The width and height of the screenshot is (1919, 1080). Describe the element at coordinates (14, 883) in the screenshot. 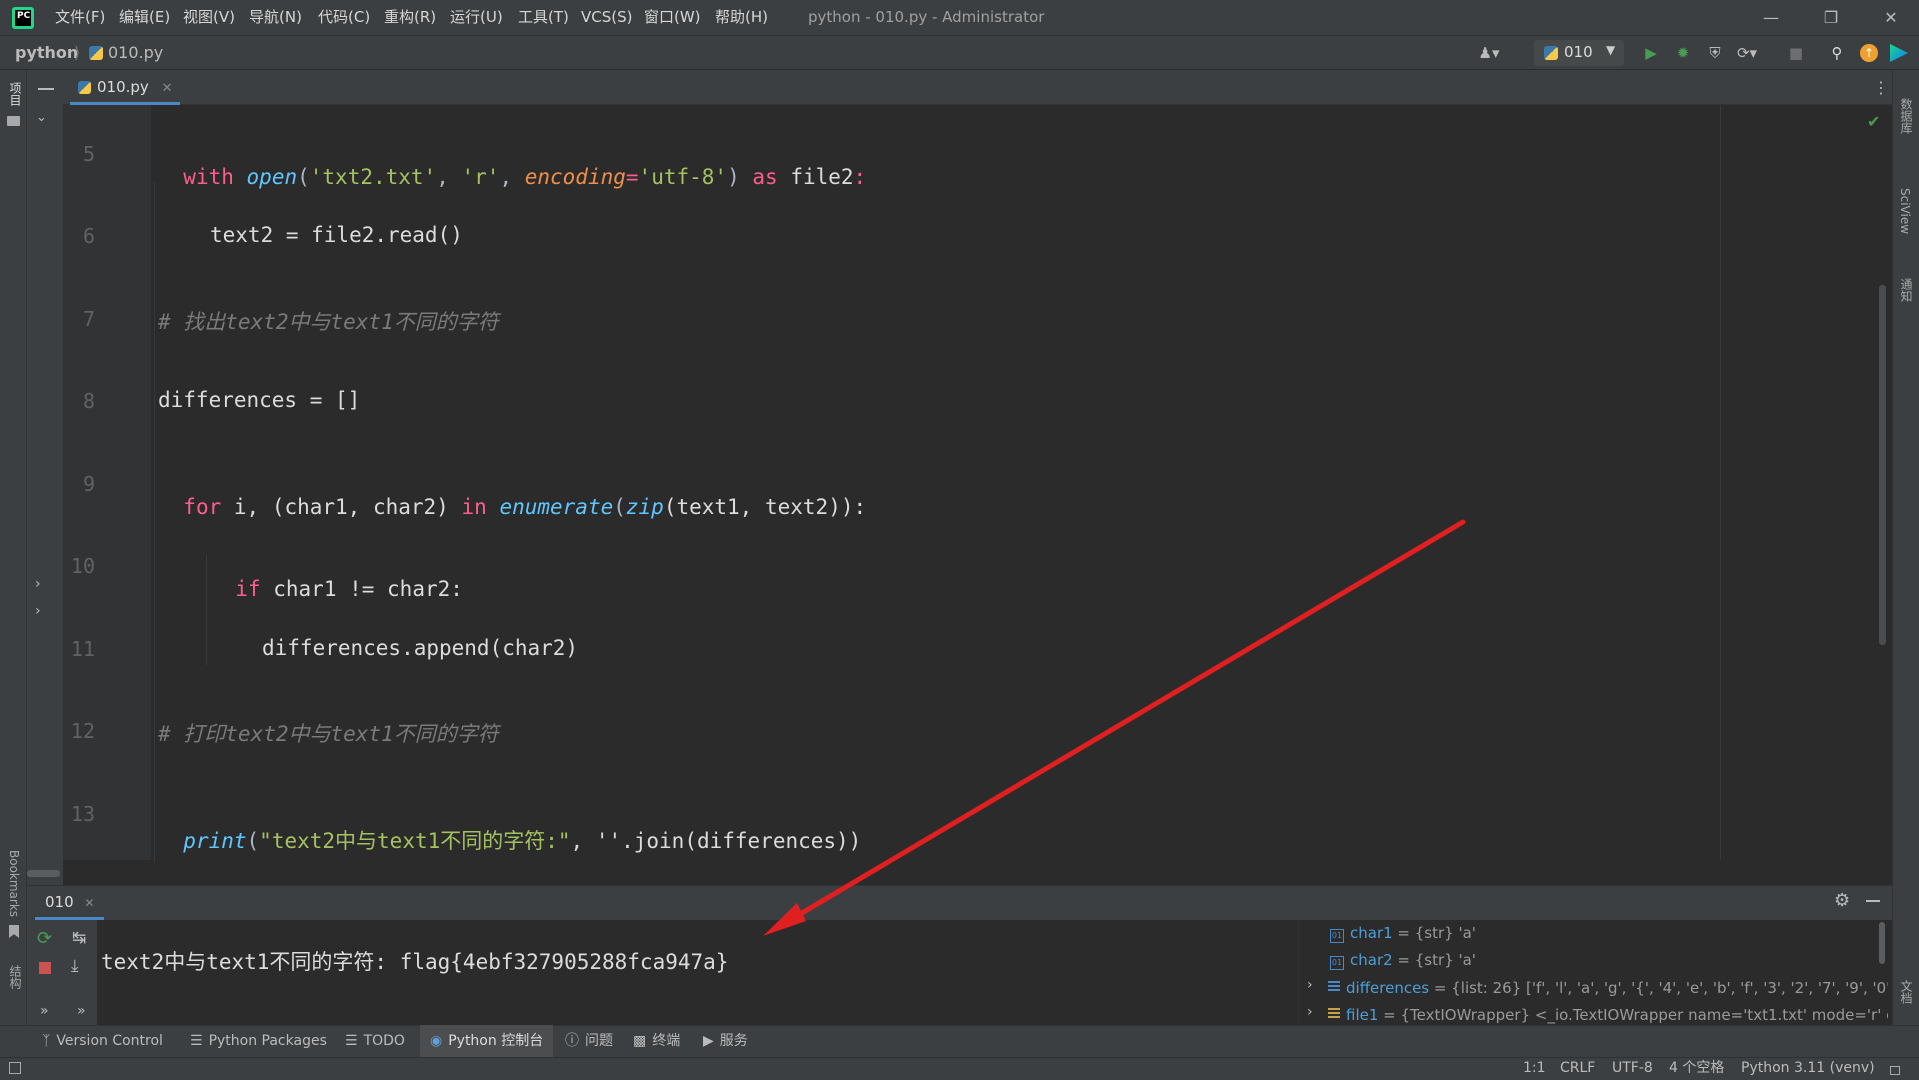

I see `bookmarks-tool-button: Bookmarks` at that location.